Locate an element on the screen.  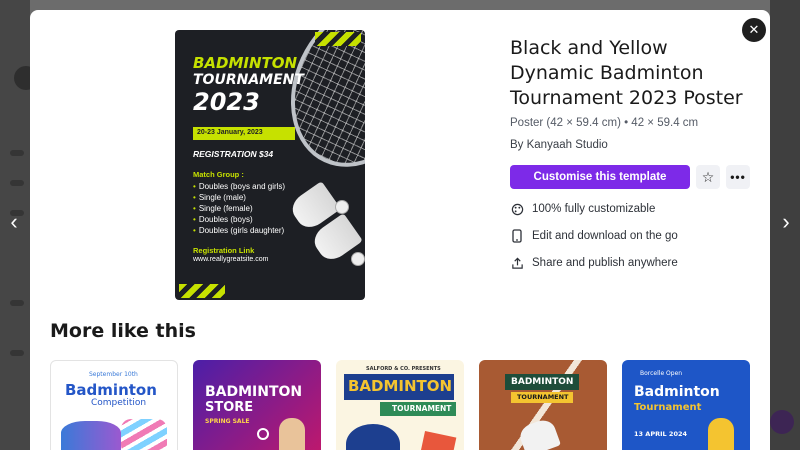
poster-group-item: Single (female) is located at coordinates (239, 208).